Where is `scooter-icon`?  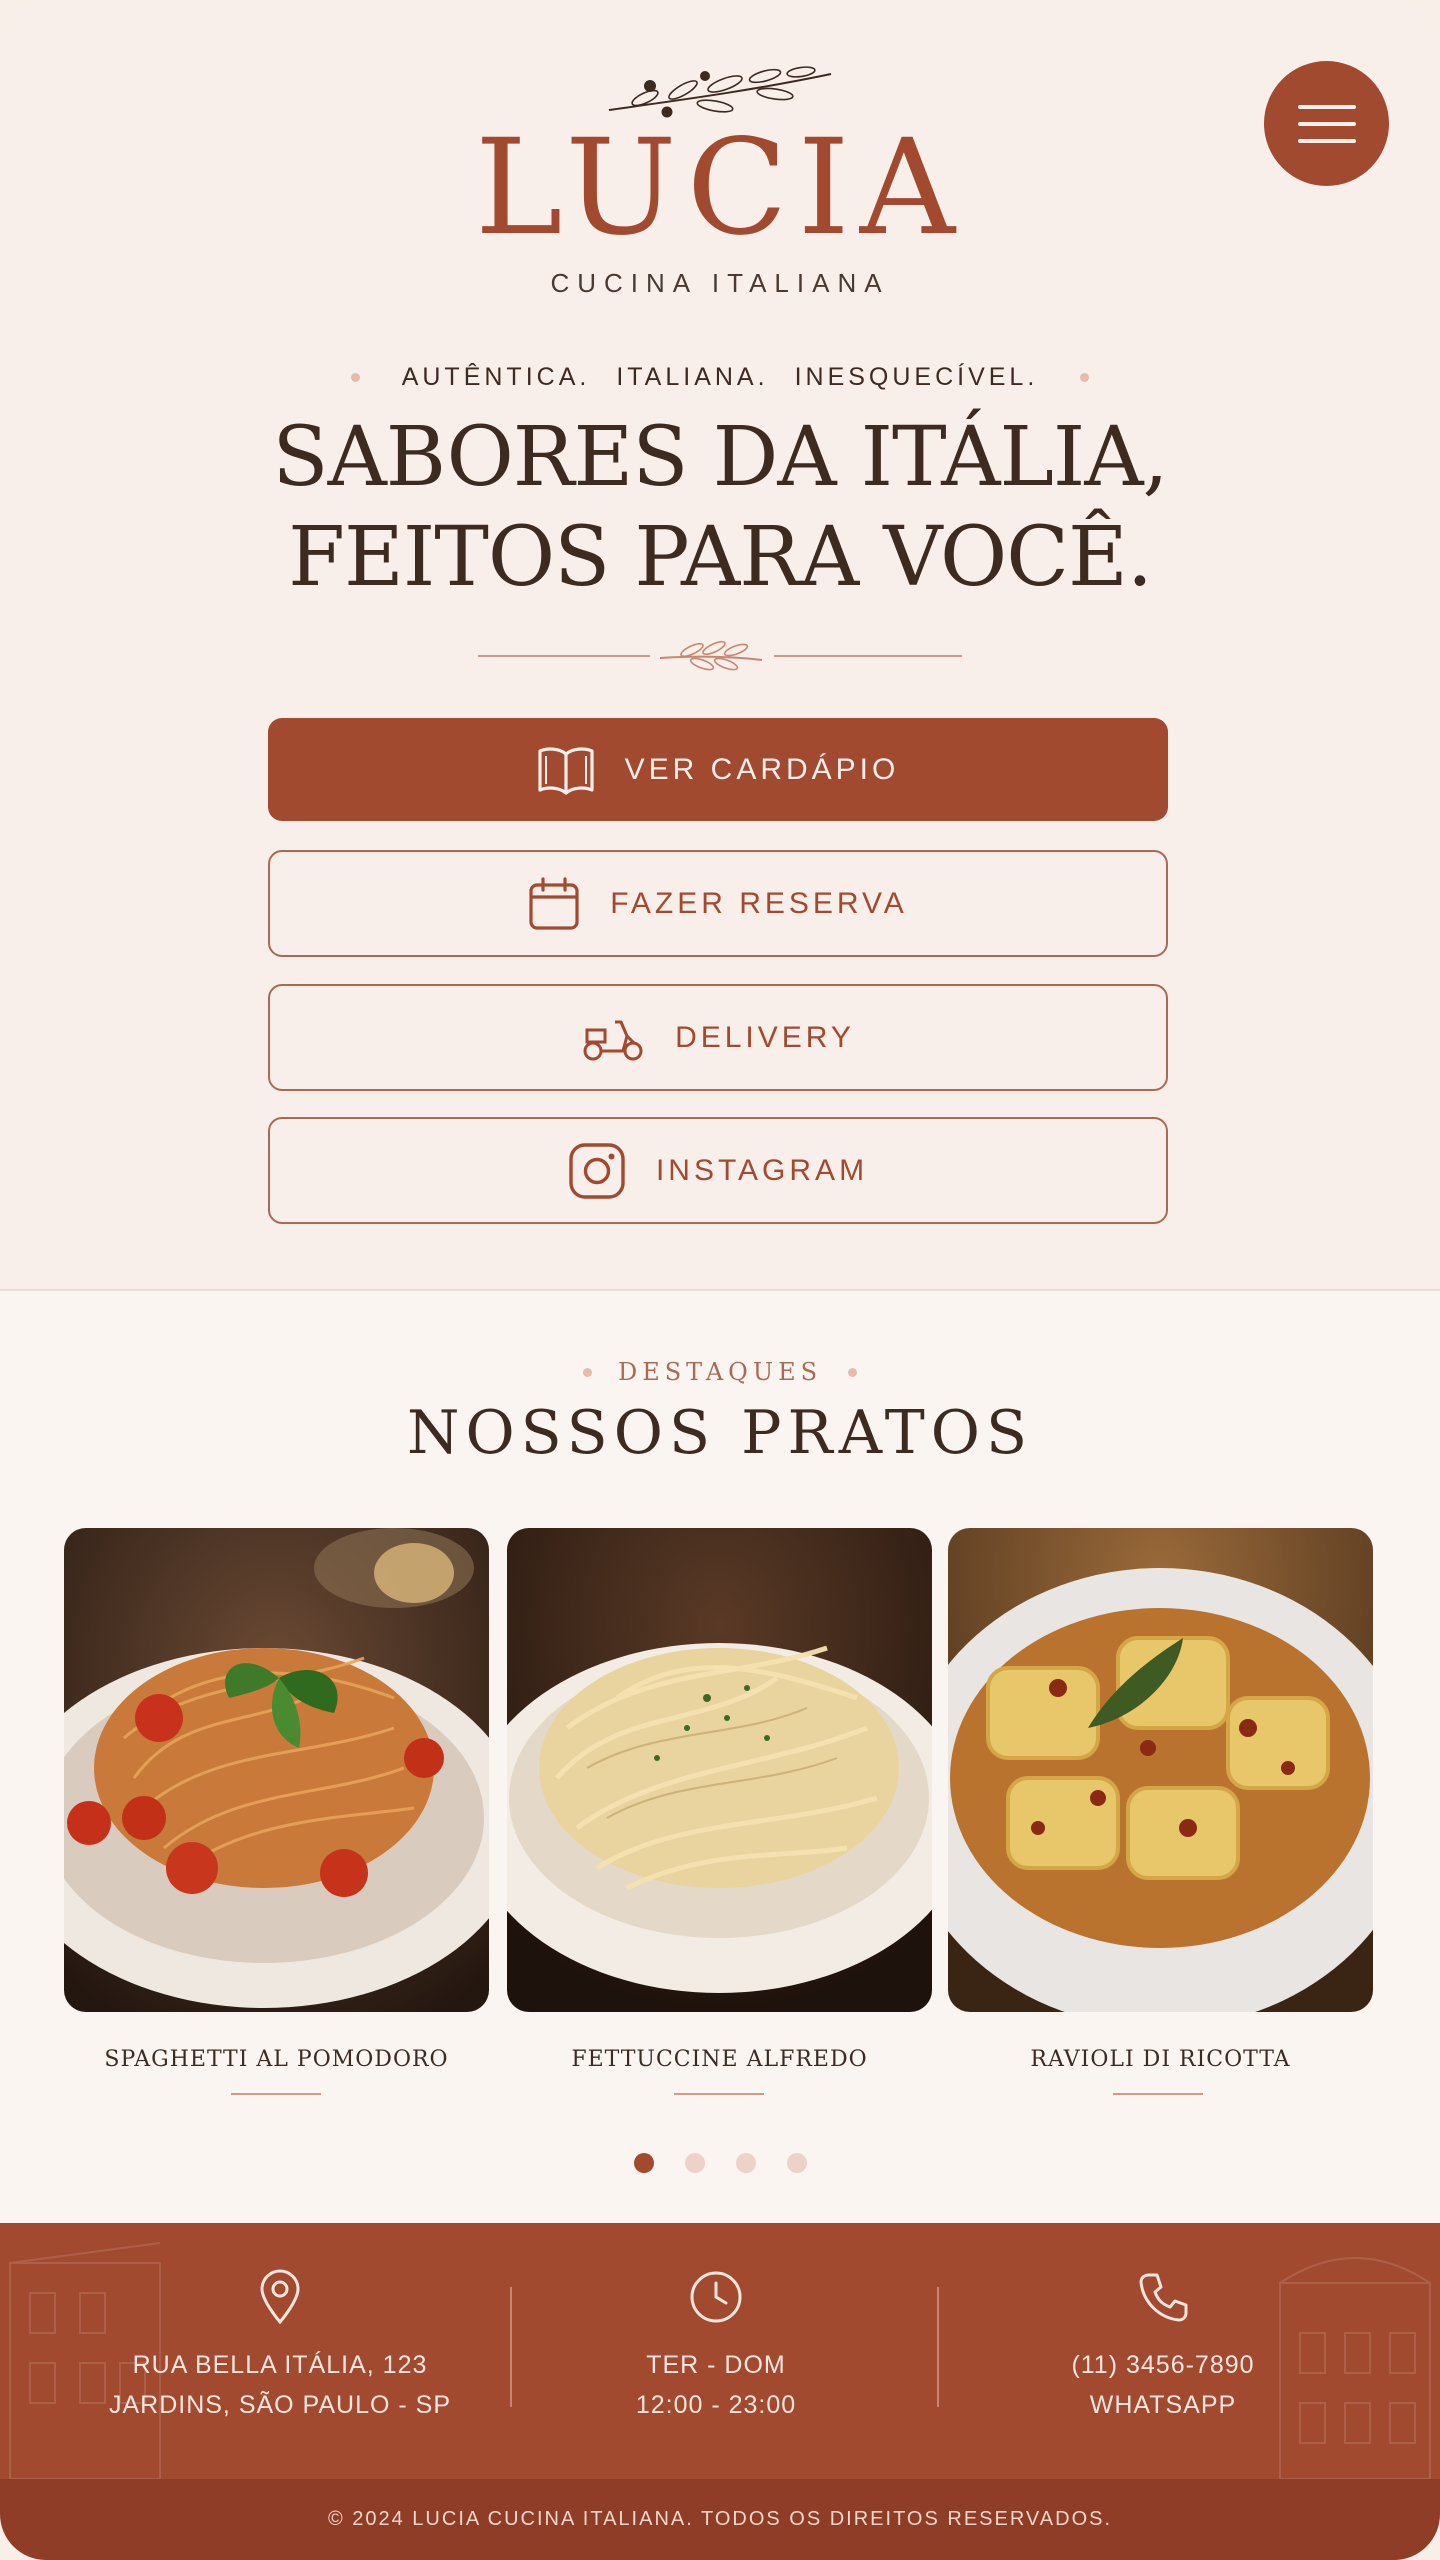
scooter-icon is located at coordinates (613, 1040).